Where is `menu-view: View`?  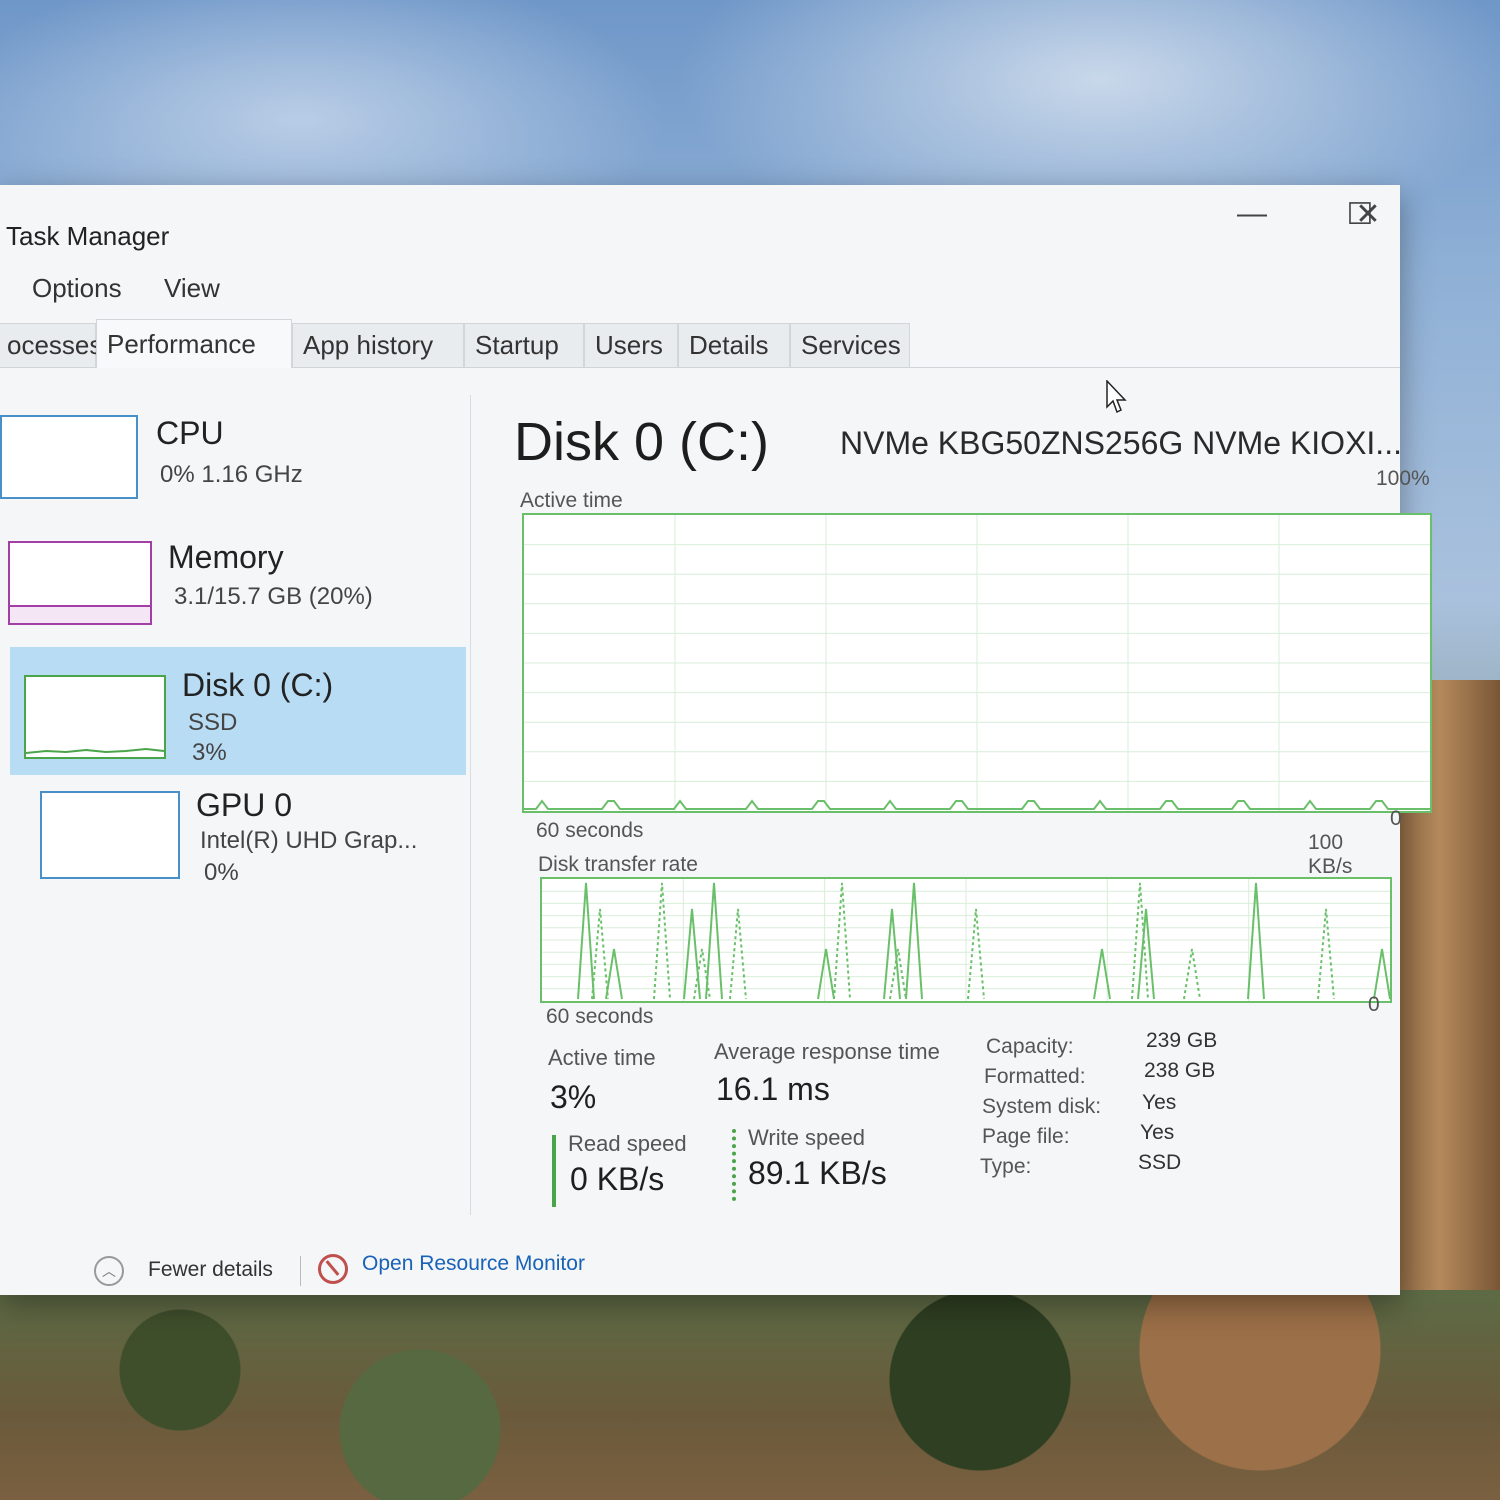 menu-view: View is located at coordinates (192, 288).